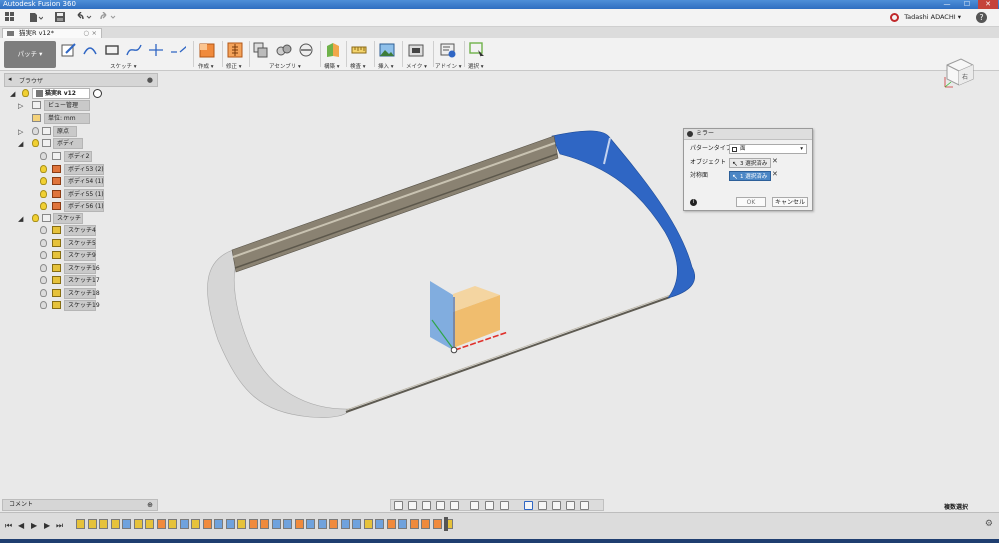 The image size is (999, 543). What do you see at coordinates (332, 66) in the screenshot?
I see `construct-group-label: 構築 ▾` at bounding box center [332, 66].